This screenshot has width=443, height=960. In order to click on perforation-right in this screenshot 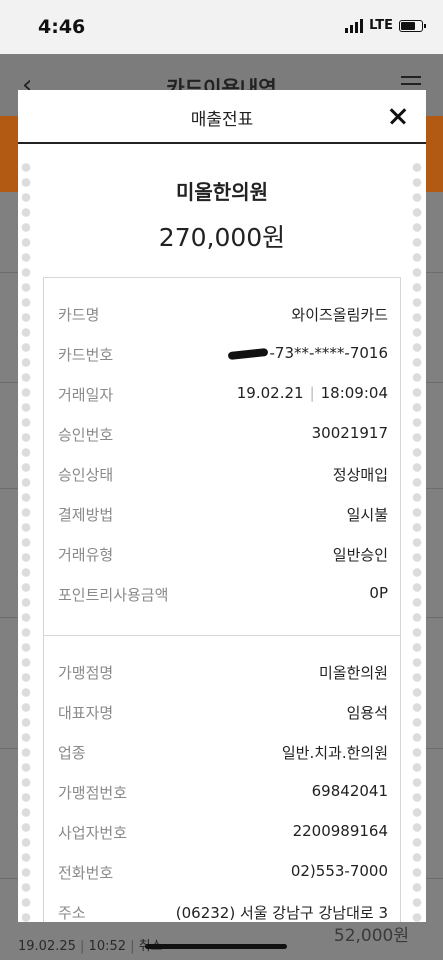, I will do `click(417, 541)`.